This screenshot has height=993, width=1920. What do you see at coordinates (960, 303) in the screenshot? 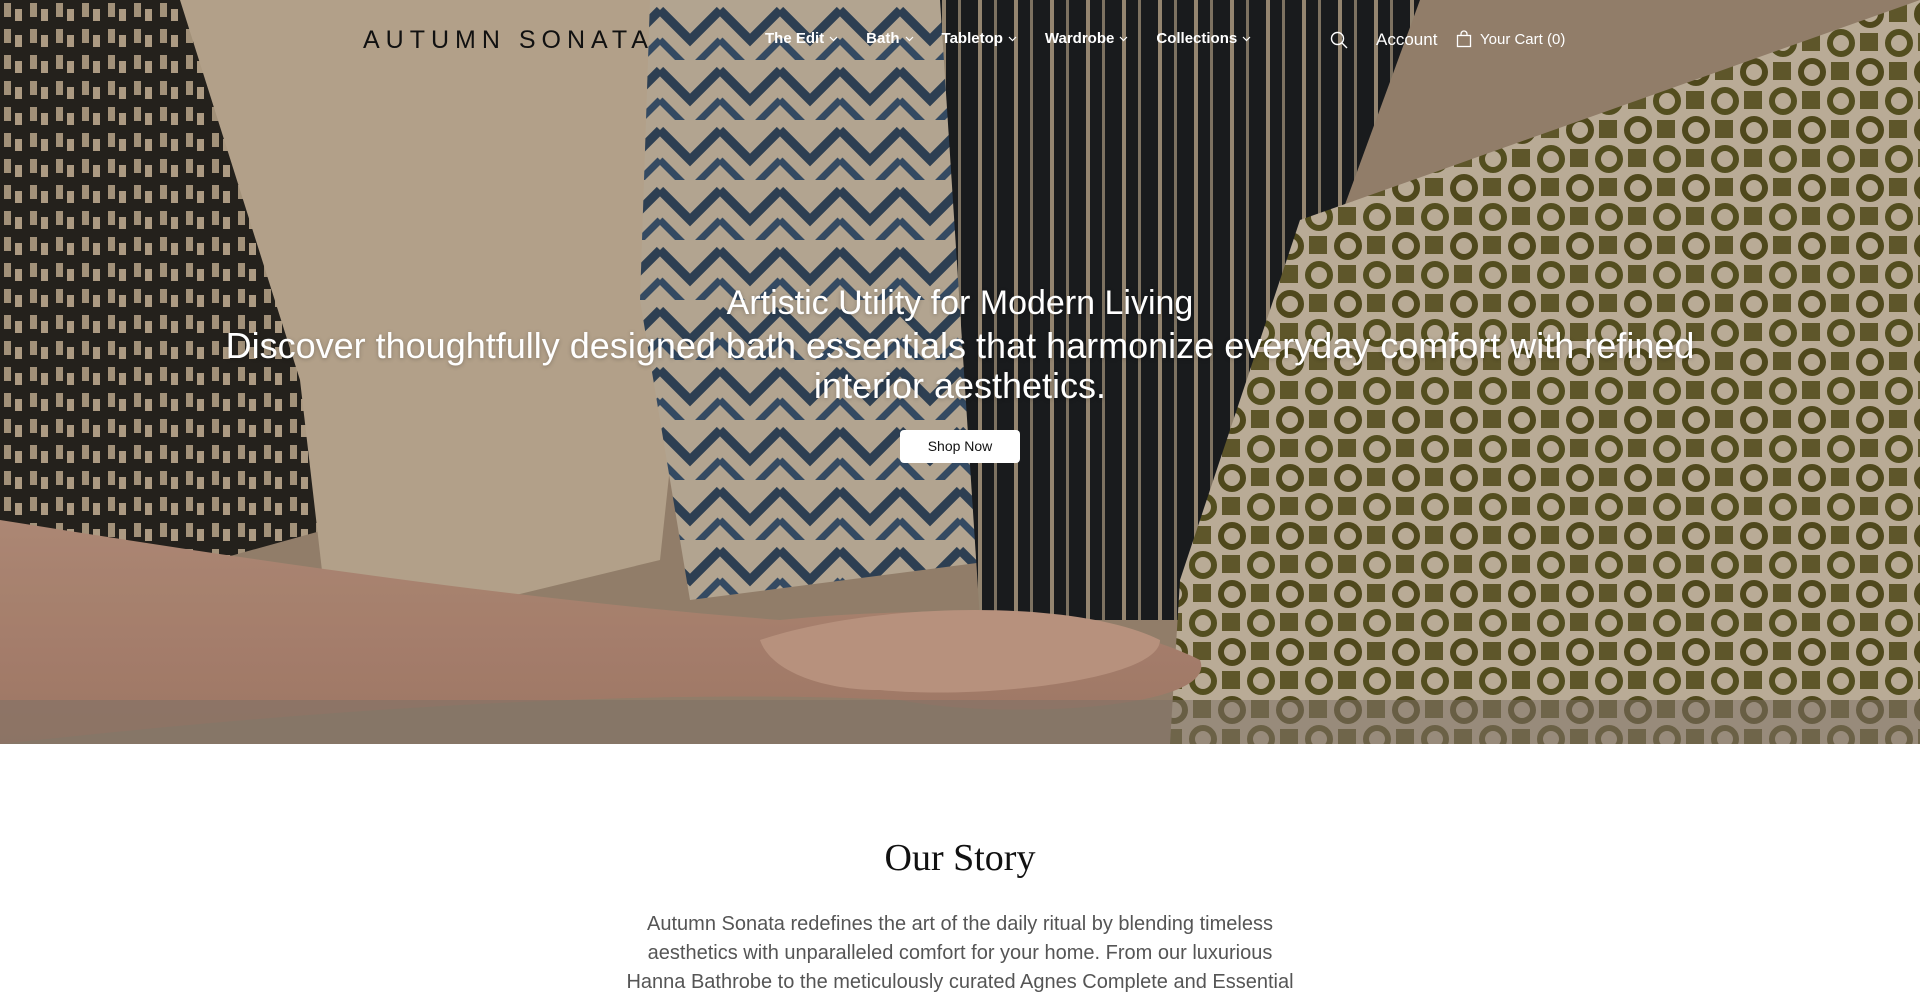
I see `hero-title: Artistic Utility for Modern Living` at bounding box center [960, 303].